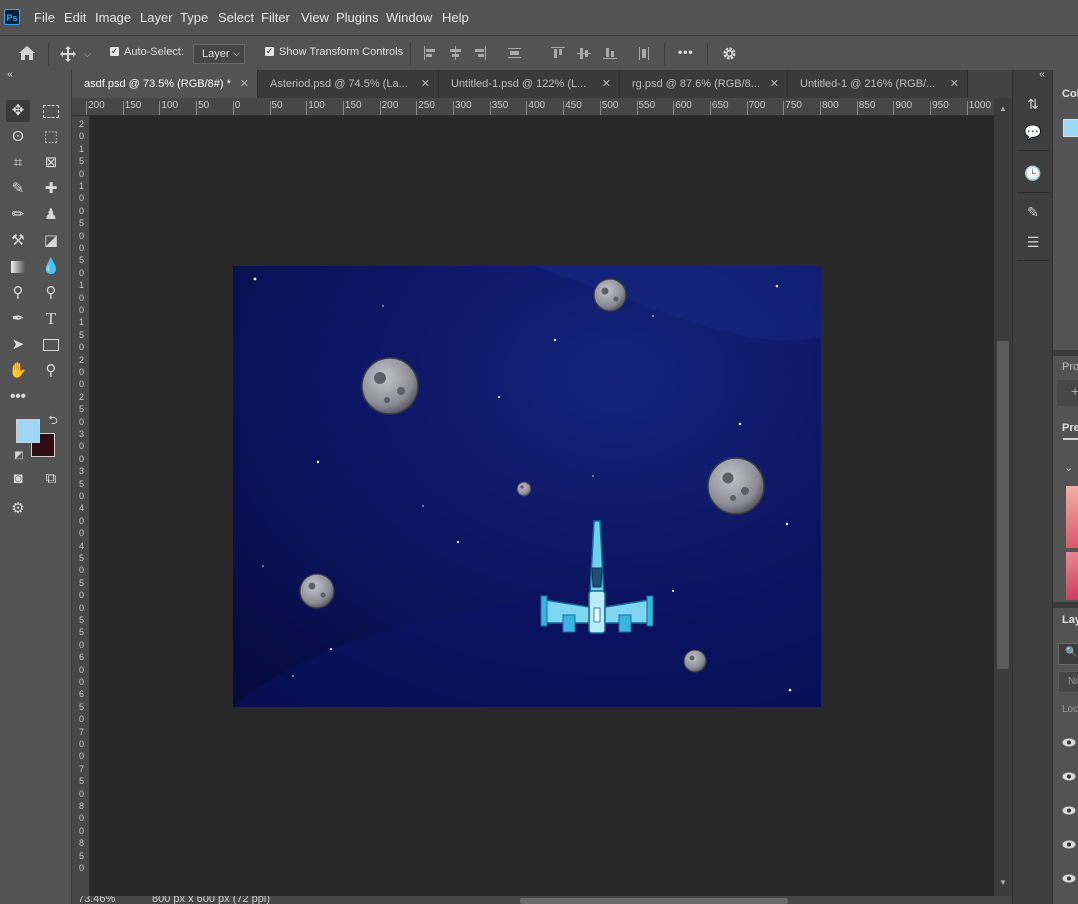 The image size is (1078, 904). I want to click on ruler-label: 0, so click(82, 669).